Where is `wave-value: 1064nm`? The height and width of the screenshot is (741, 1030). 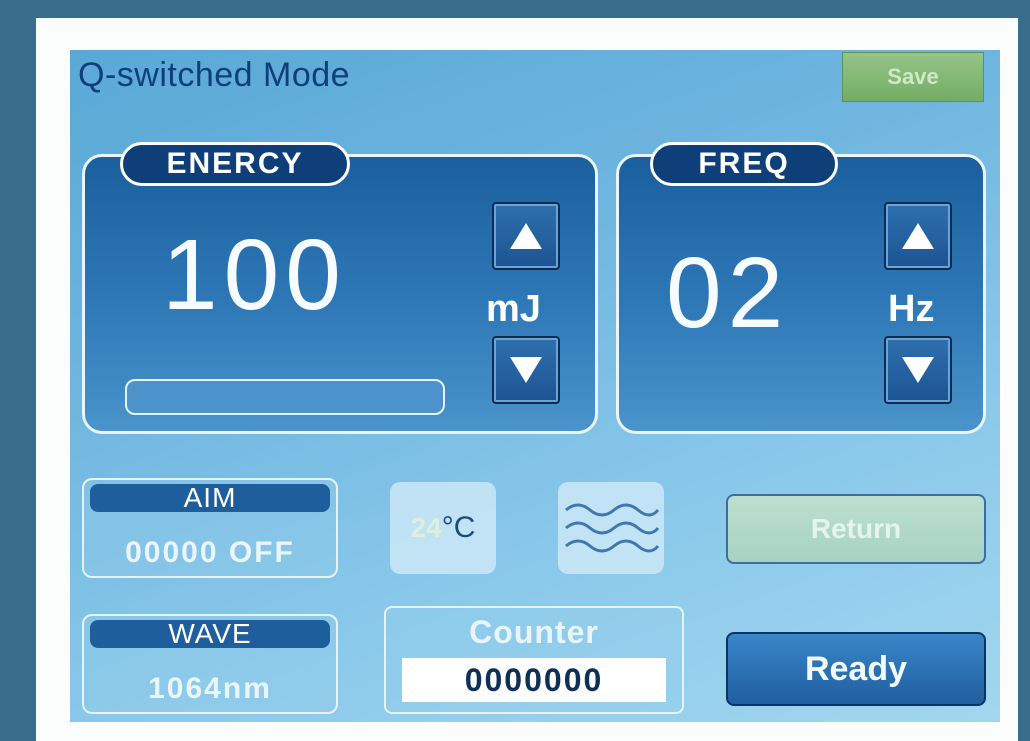
wave-value: 1064nm is located at coordinates (210, 688).